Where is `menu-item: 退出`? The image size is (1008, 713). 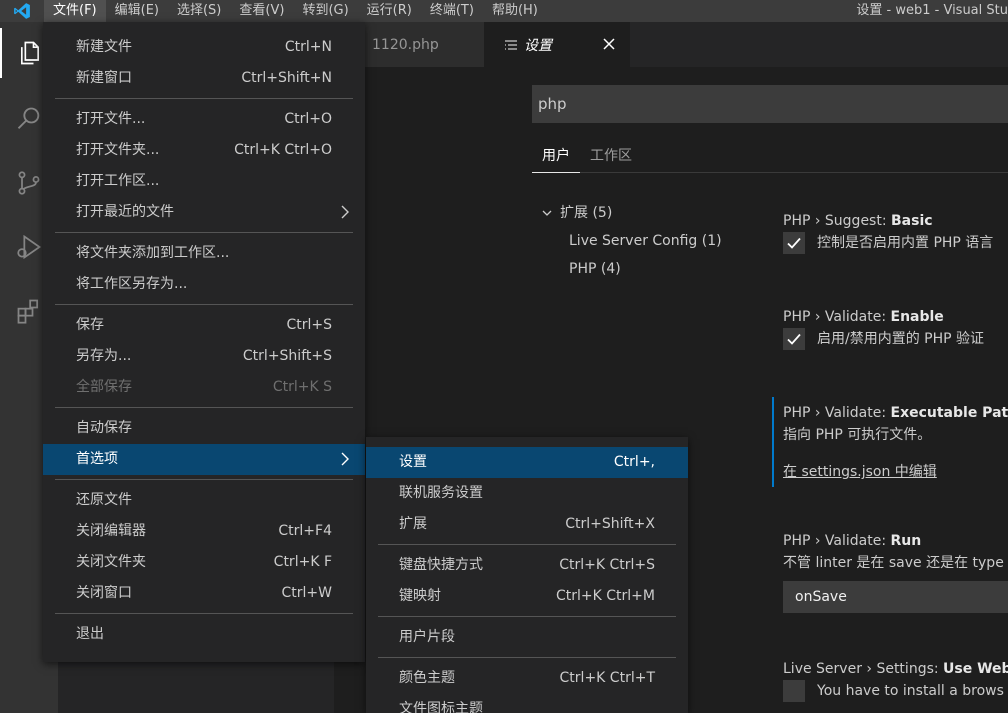
menu-item: 退出 is located at coordinates (204, 634).